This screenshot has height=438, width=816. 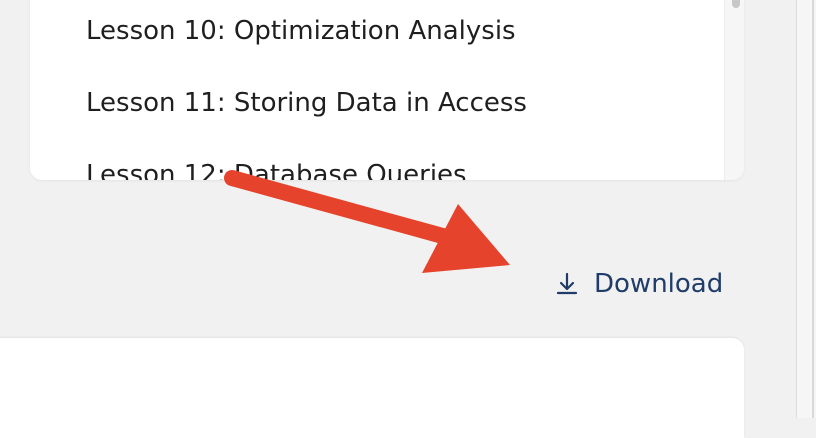 I want to click on lesson-item-12: Lesson 12: Database Queries, so click(x=276, y=169).